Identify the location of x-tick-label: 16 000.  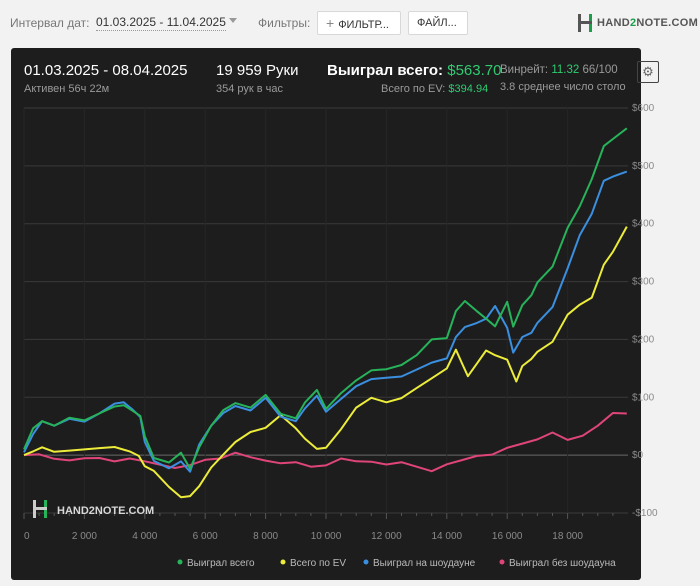
(507, 536).